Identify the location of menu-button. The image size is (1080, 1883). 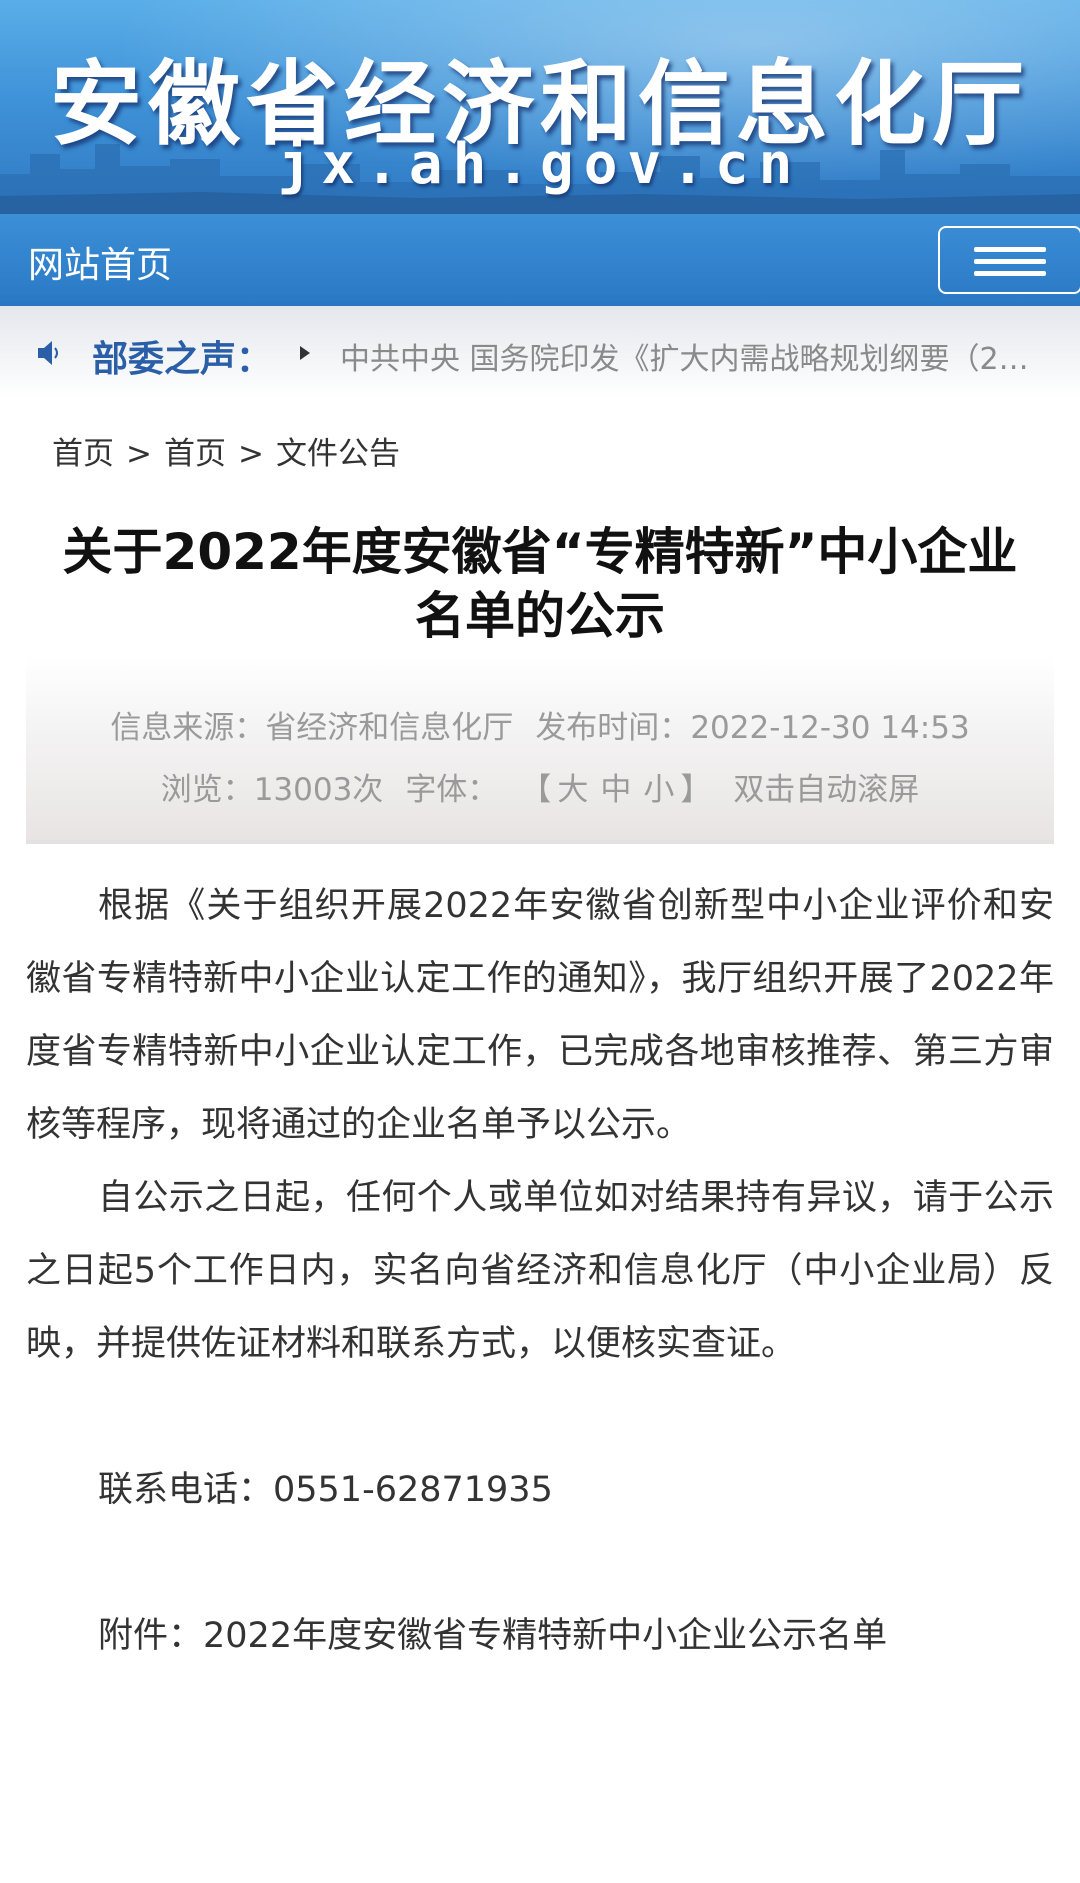
(1009, 260).